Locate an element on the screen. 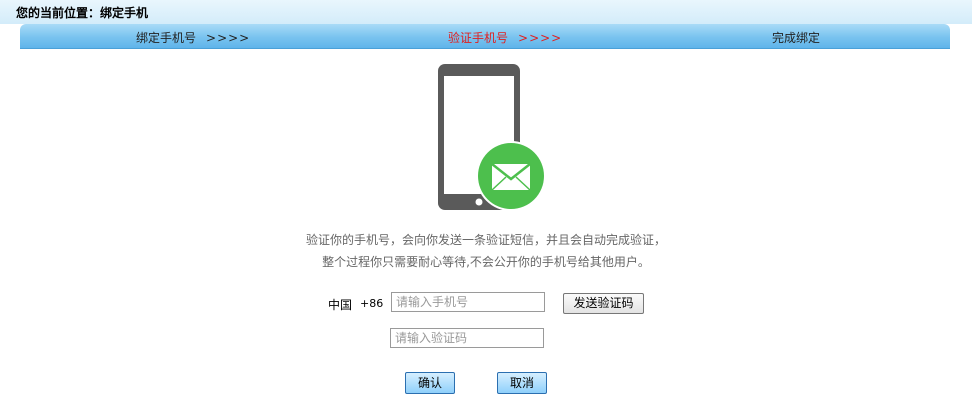  step-verify-phone: 验证手机号 >>>> is located at coordinates (505, 37).